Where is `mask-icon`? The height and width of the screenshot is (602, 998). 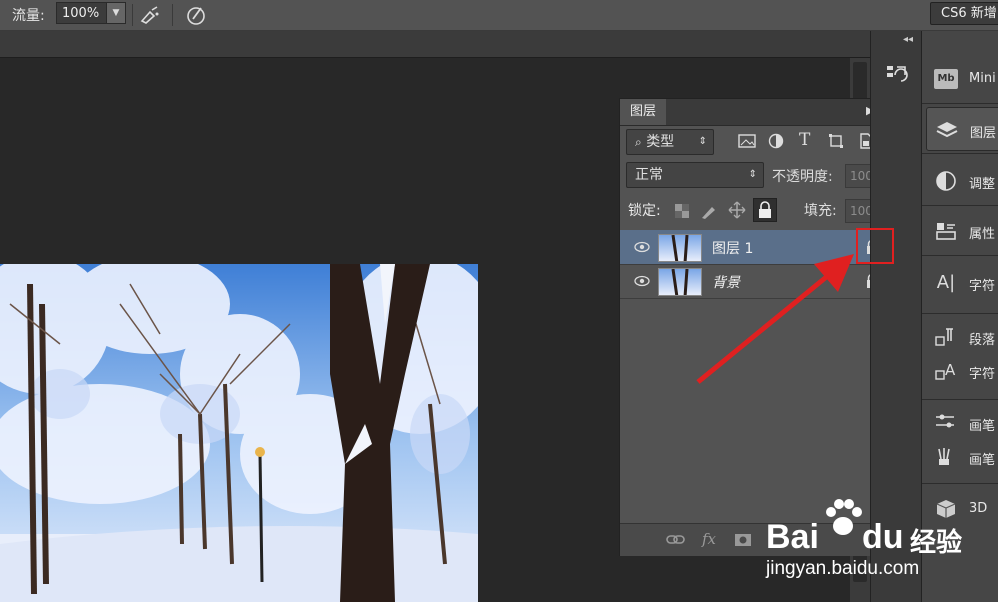 mask-icon is located at coordinates (743, 540).